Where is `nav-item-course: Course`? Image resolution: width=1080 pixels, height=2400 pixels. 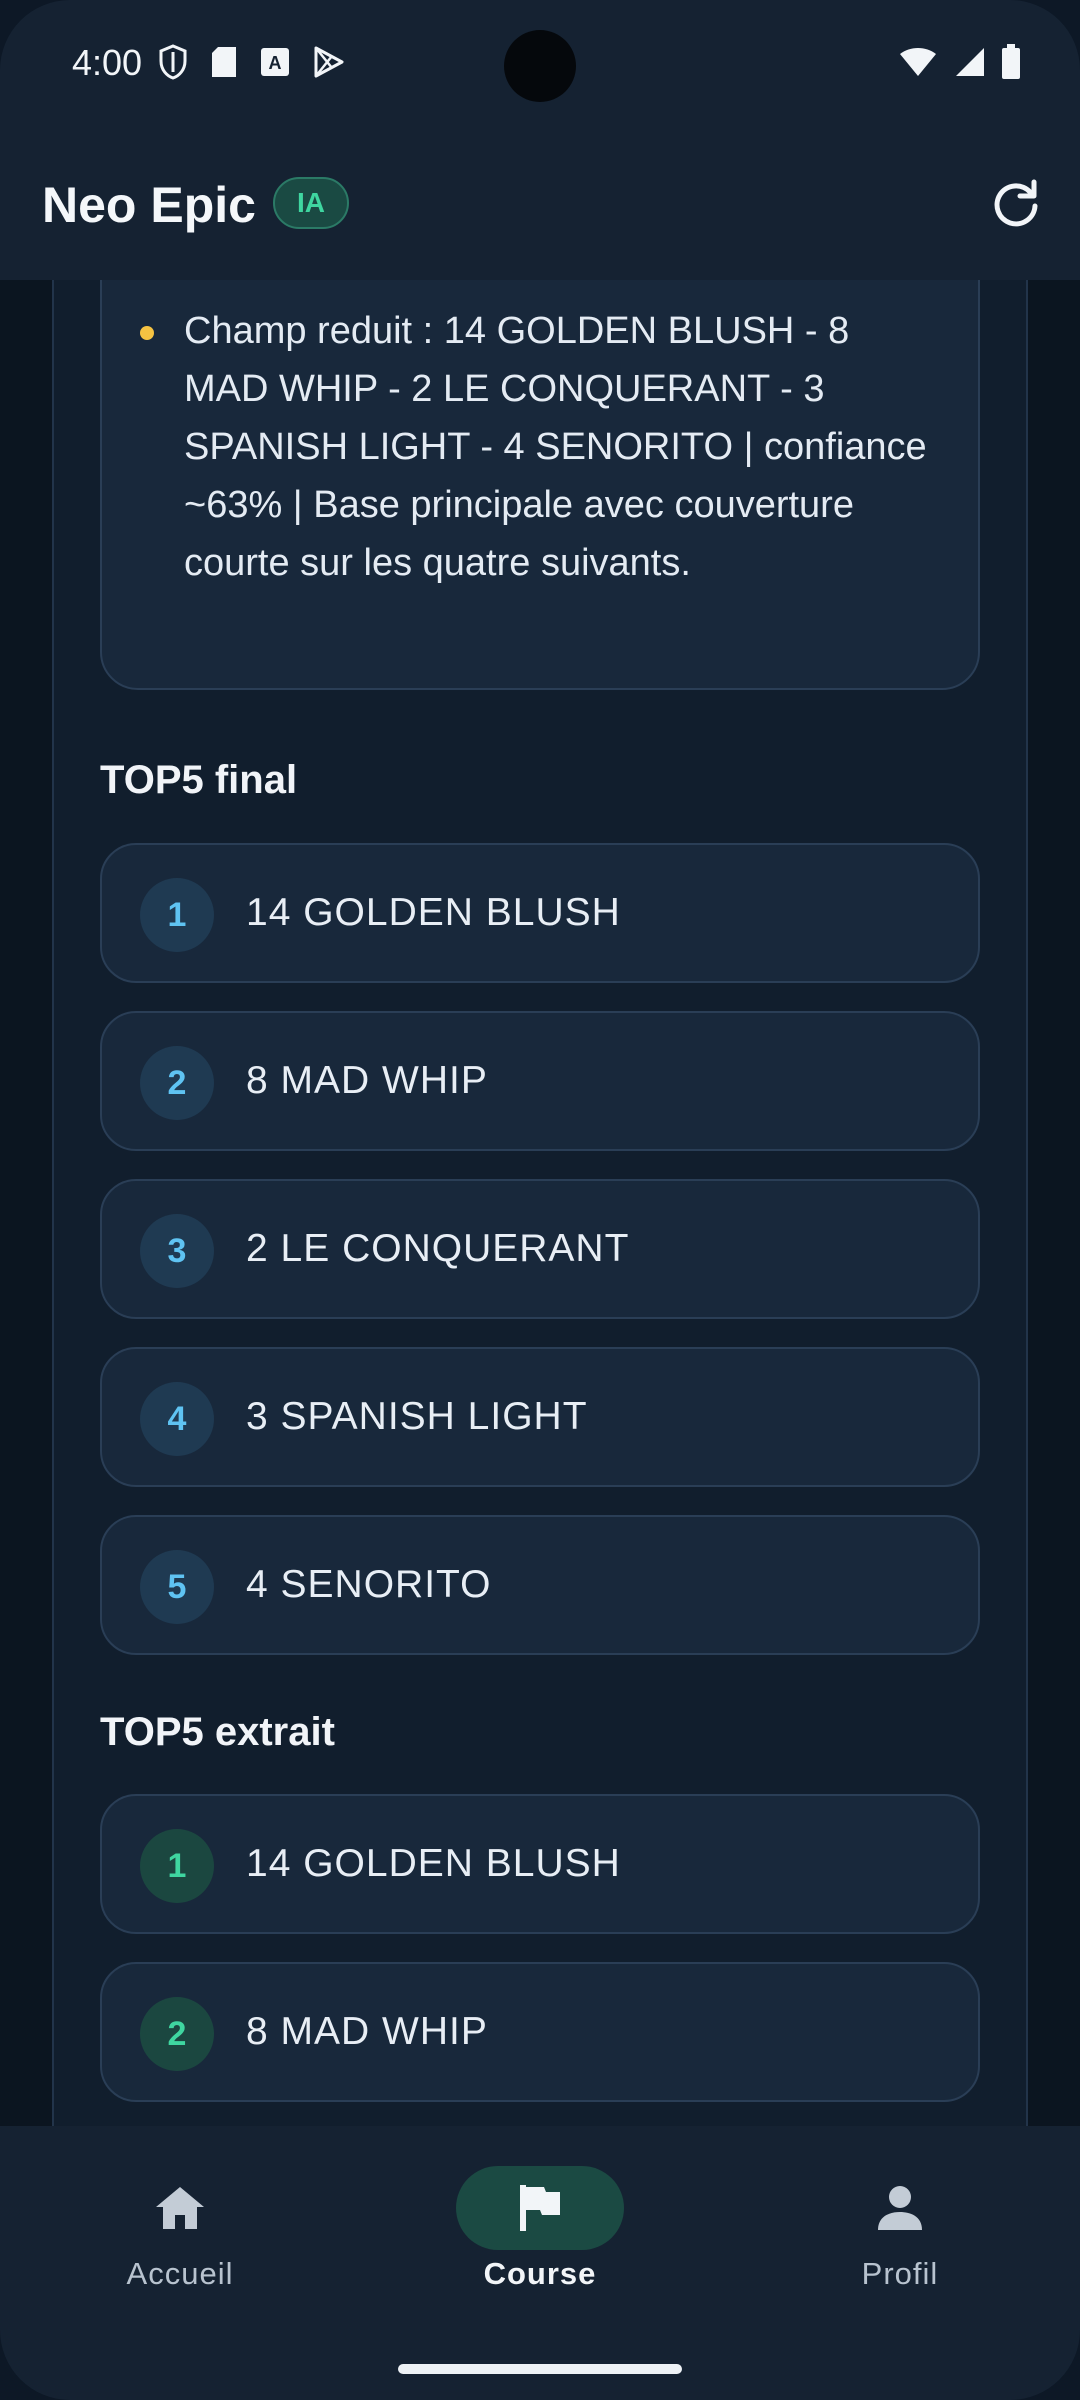 nav-item-course: Course is located at coordinates (540, 2226).